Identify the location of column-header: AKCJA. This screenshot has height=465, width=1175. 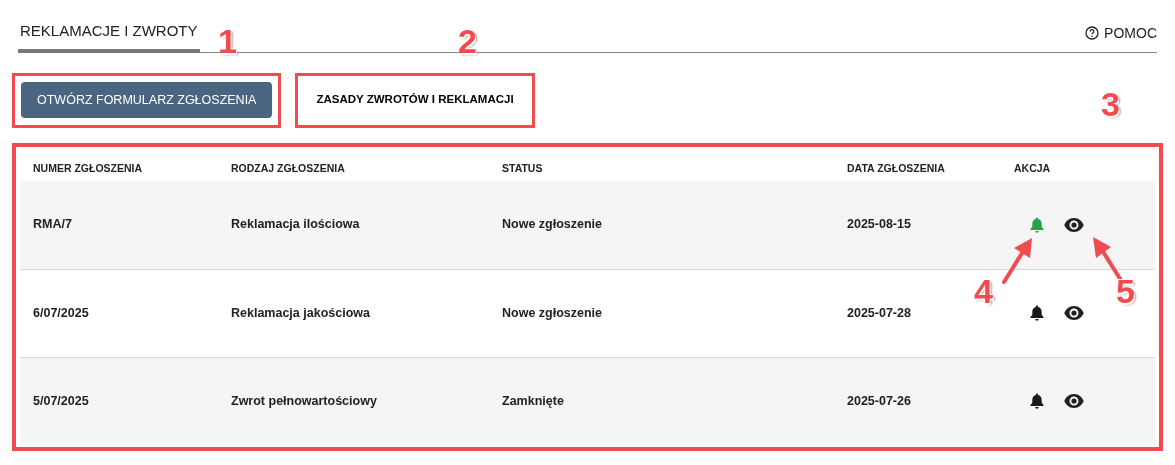
(1032, 167).